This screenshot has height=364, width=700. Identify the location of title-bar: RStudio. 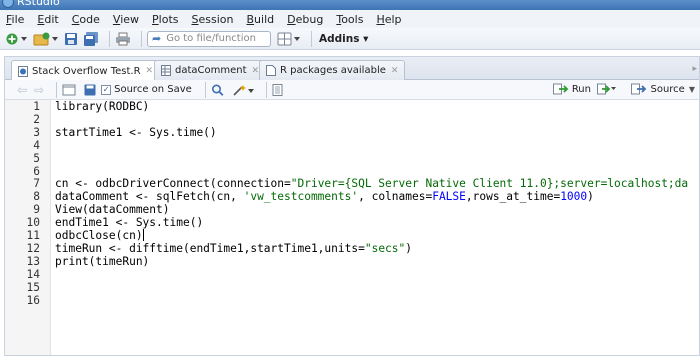
(350, 5).